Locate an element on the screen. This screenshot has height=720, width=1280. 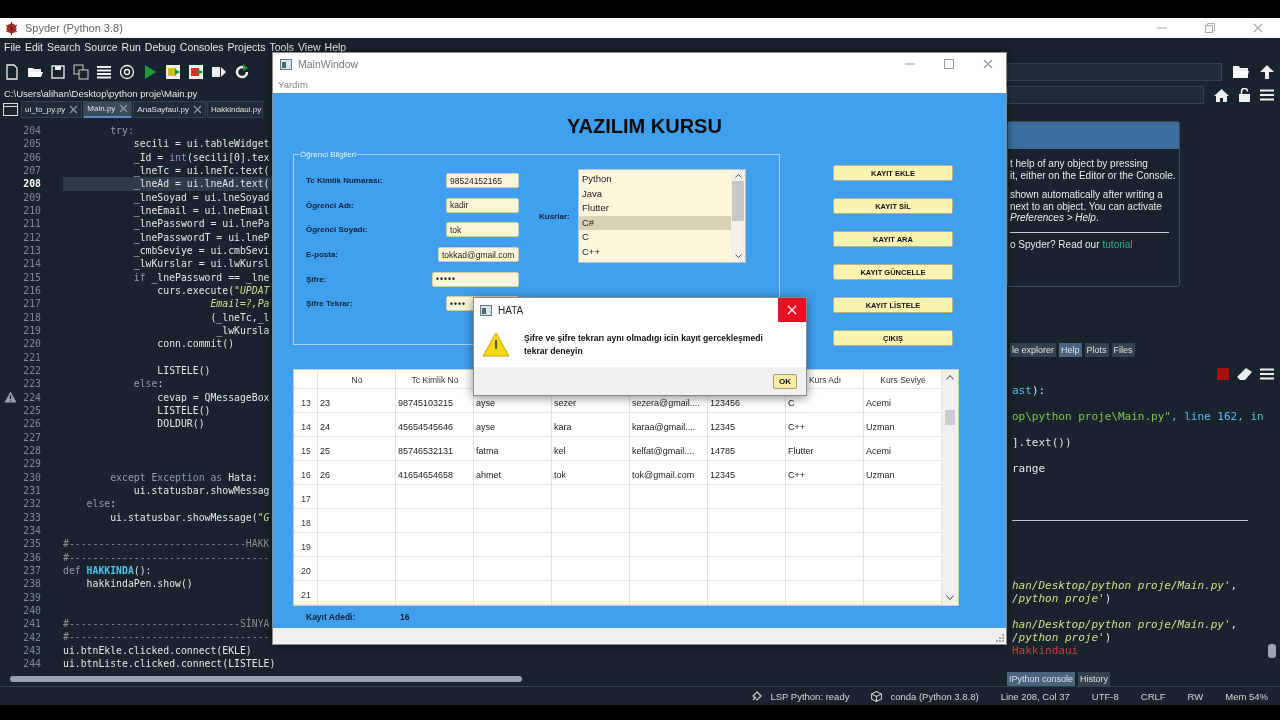
menu-item: Yardım is located at coordinates (293, 84).